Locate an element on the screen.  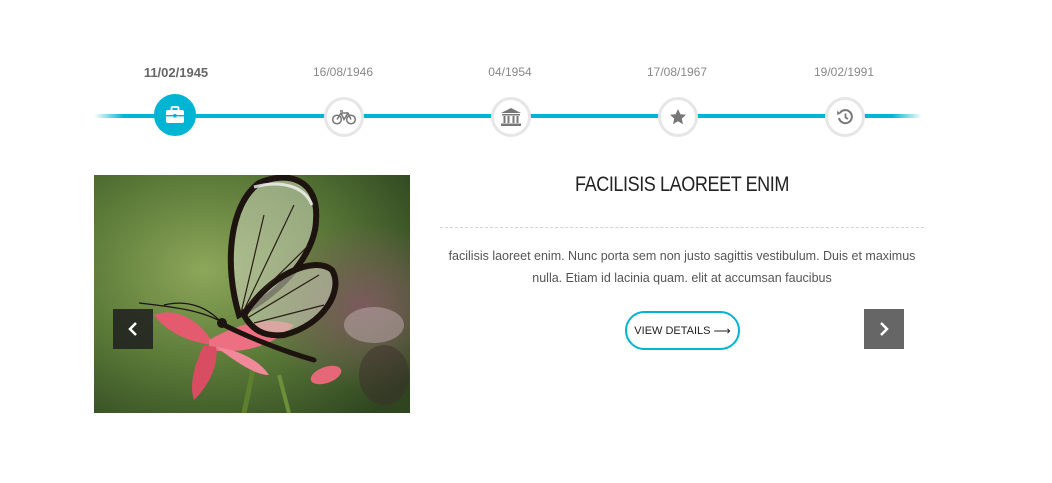
timeline-item-1: 11/02/1945 is located at coordinates (176, 100).